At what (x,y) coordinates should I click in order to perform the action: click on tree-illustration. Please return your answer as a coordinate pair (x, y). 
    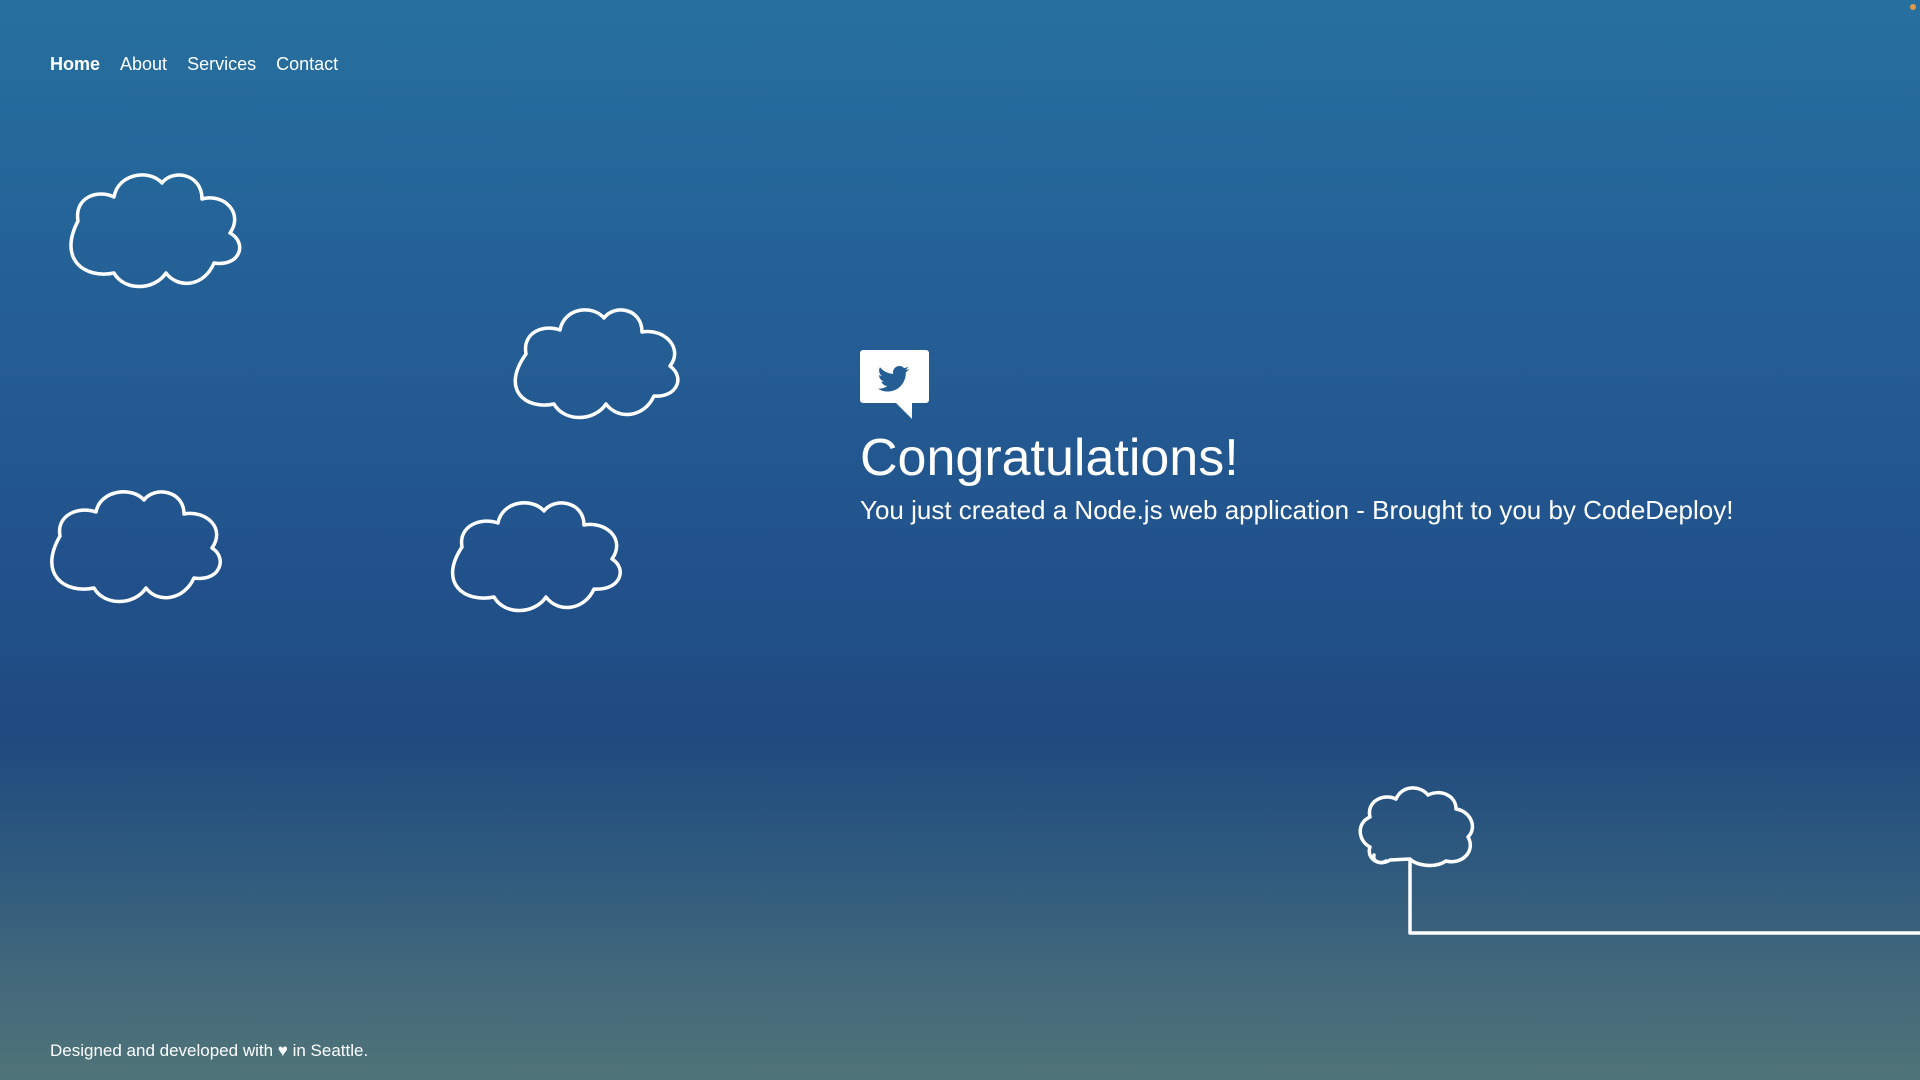
    Looking at the image, I should click on (1639, 860).